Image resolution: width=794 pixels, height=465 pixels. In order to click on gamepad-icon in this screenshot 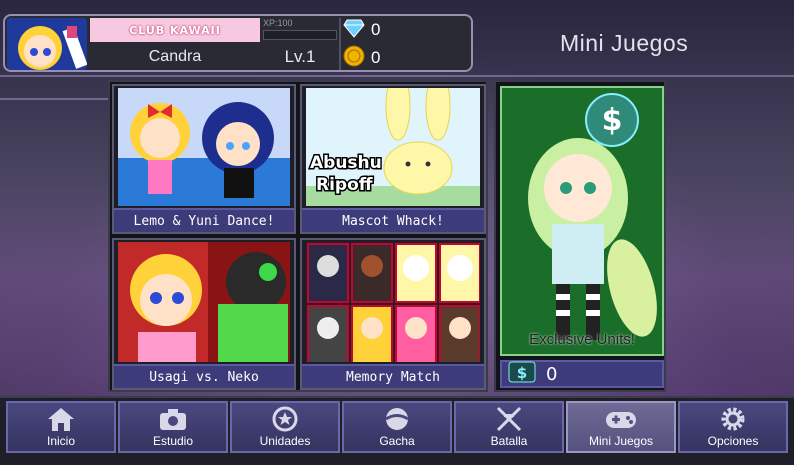, I will do `click(621, 420)`.